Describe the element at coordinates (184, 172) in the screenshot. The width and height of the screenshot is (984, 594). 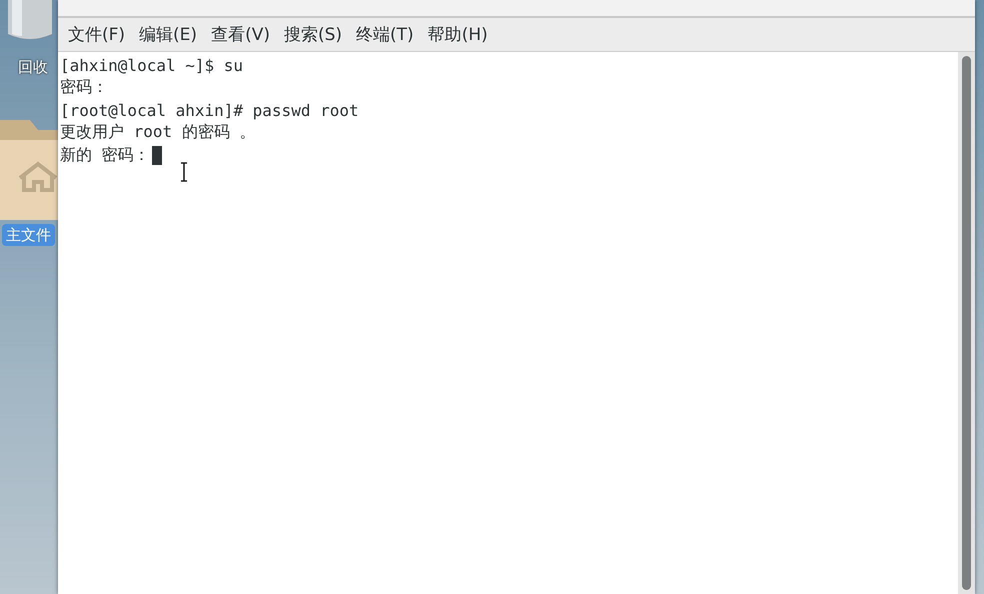
I see `text-cursor-icon` at that location.